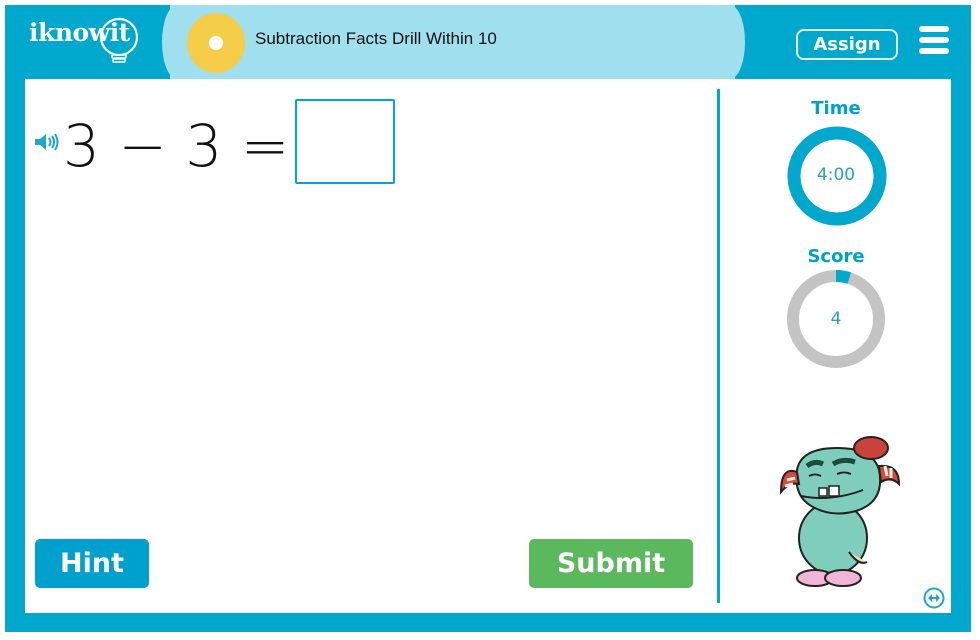 This screenshot has width=980, height=640. What do you see at coordinates (176, 146) in the screenshot?
I see `equation-text: 3 − 3 =` at bounding box center [176, 146].